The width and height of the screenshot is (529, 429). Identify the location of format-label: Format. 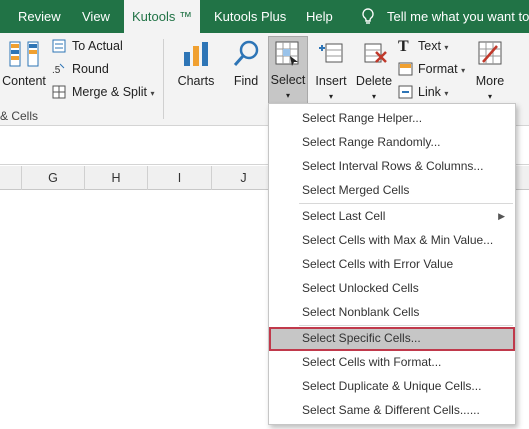
(438, 69).